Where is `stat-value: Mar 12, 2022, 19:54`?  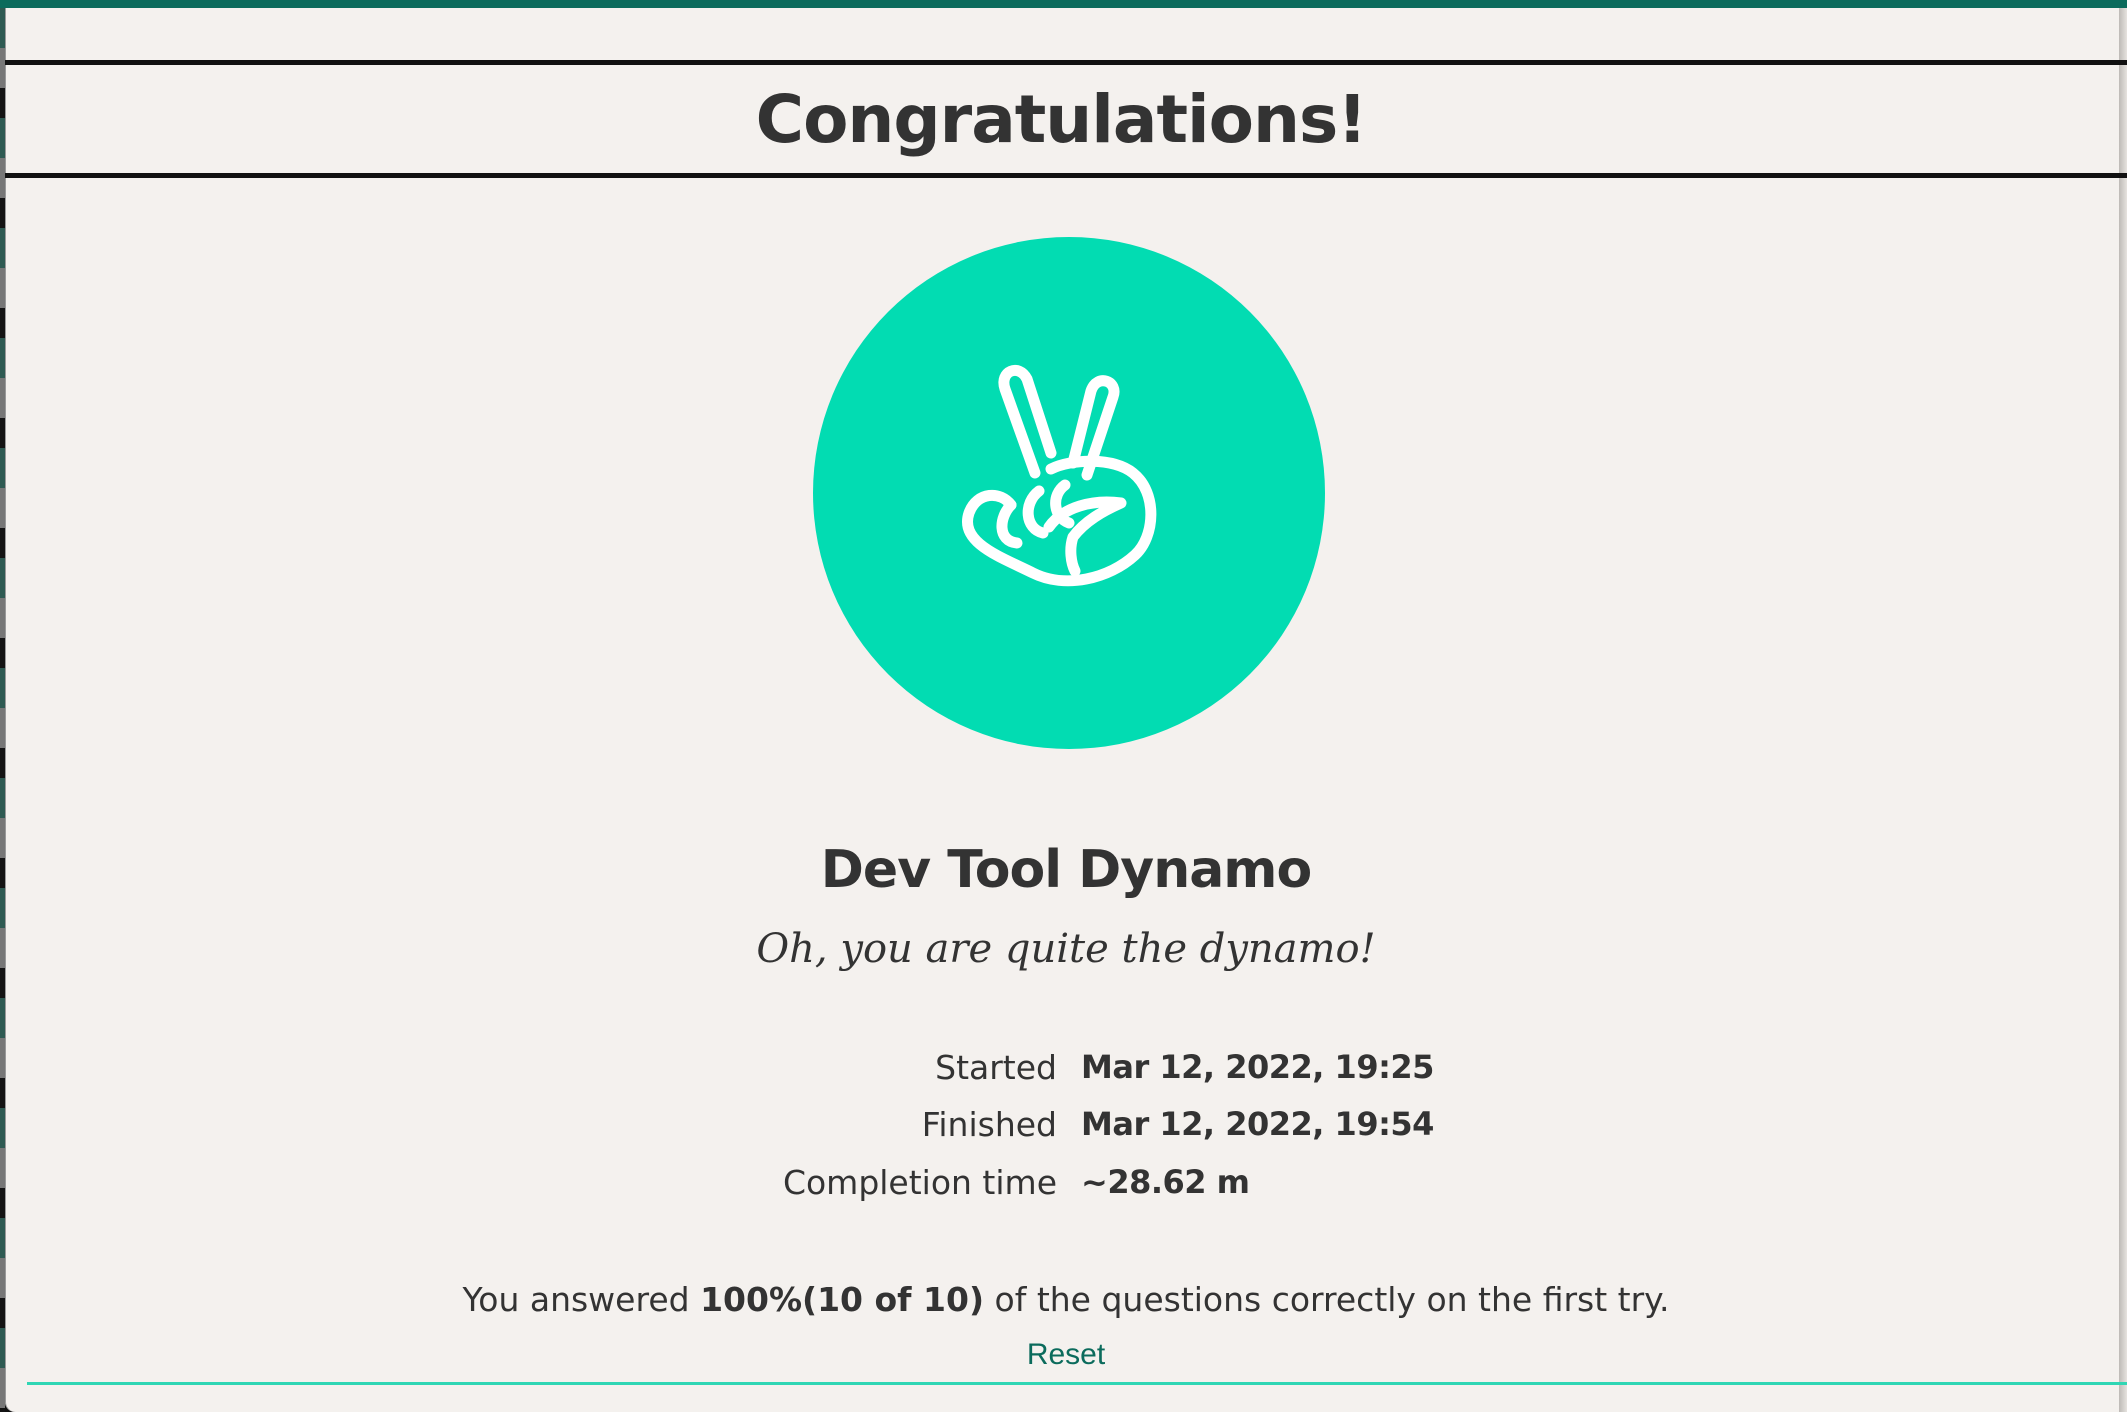
stat-value: Mar 12, 2022, 19:54 is located at coordinates (1257, 1124).